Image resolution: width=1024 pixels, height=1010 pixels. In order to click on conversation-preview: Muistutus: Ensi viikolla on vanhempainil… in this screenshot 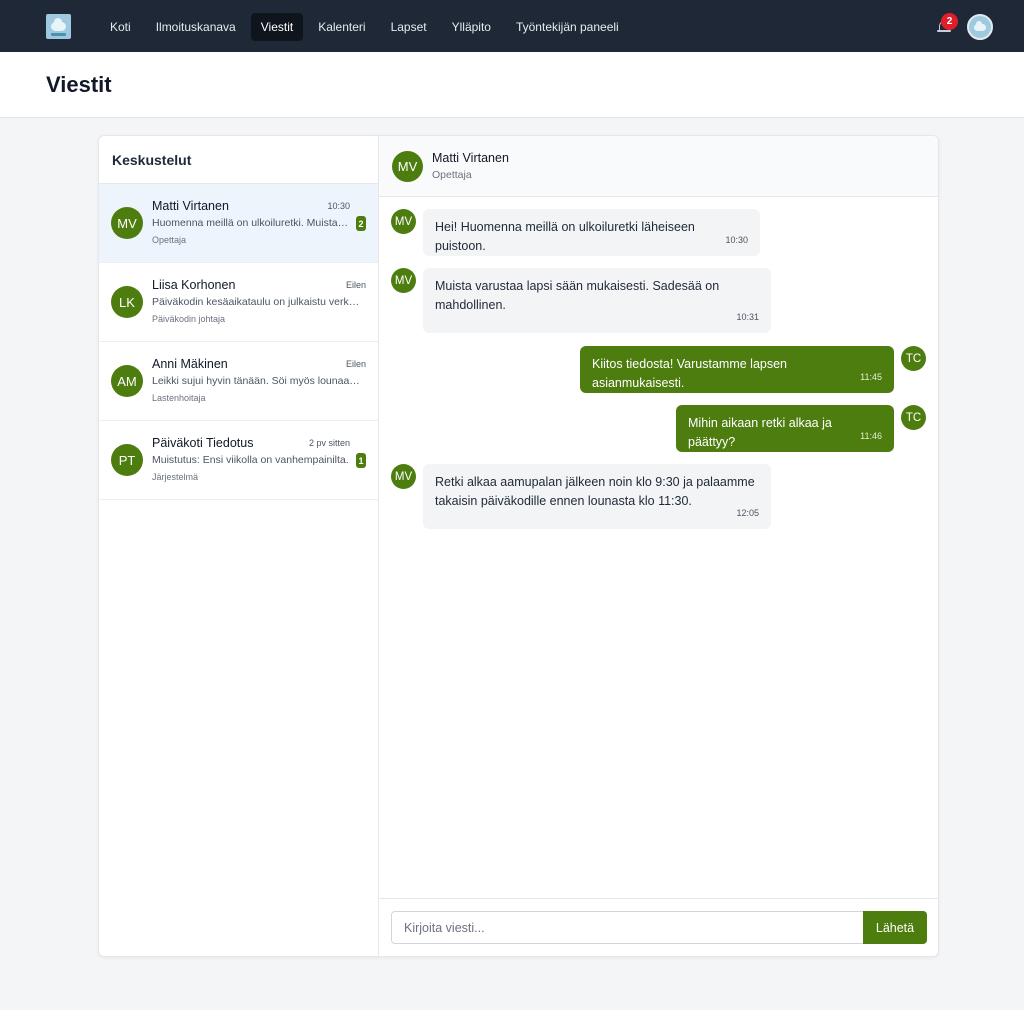, I will do `click(250, 460)`.